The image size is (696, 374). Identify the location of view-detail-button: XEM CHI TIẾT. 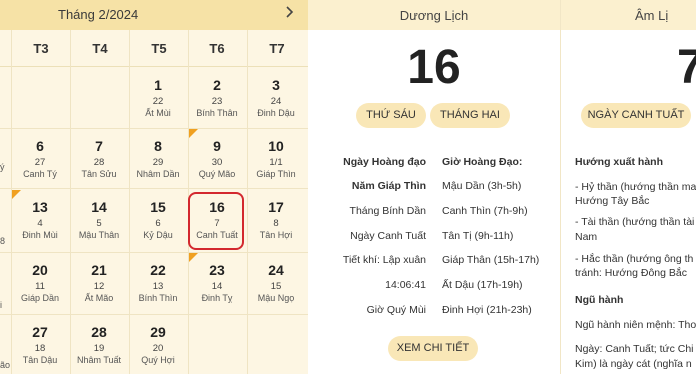
(433, 348).